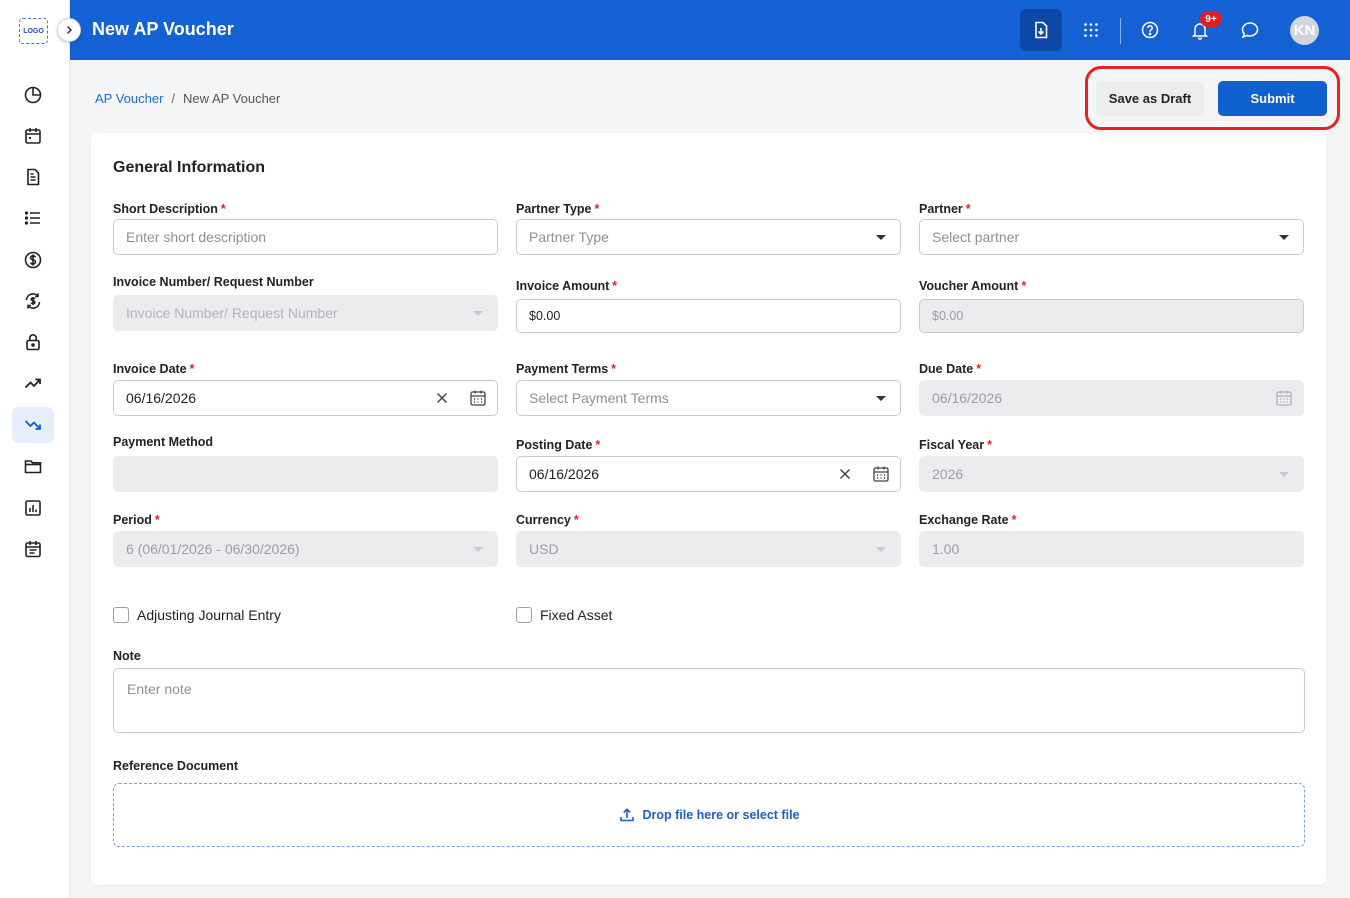 The width and height of the screenshot is (1350, 898). What do you see at coordinates (950, 369) in the screenshot?
I see `due-date-label: Due Date *` at bounding box center [950, 369].